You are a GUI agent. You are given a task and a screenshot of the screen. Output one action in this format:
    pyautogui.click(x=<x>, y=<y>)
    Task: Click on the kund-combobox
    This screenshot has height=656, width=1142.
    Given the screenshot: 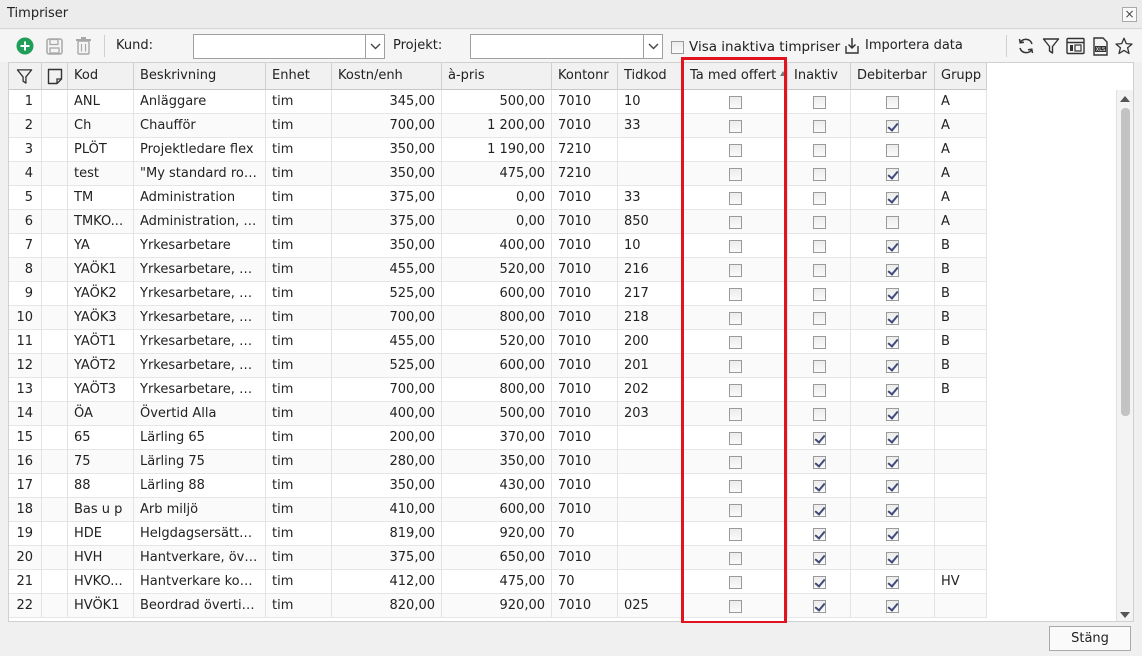 What is the action you would take?
    pyautogui.click(x=289, y=46)
    